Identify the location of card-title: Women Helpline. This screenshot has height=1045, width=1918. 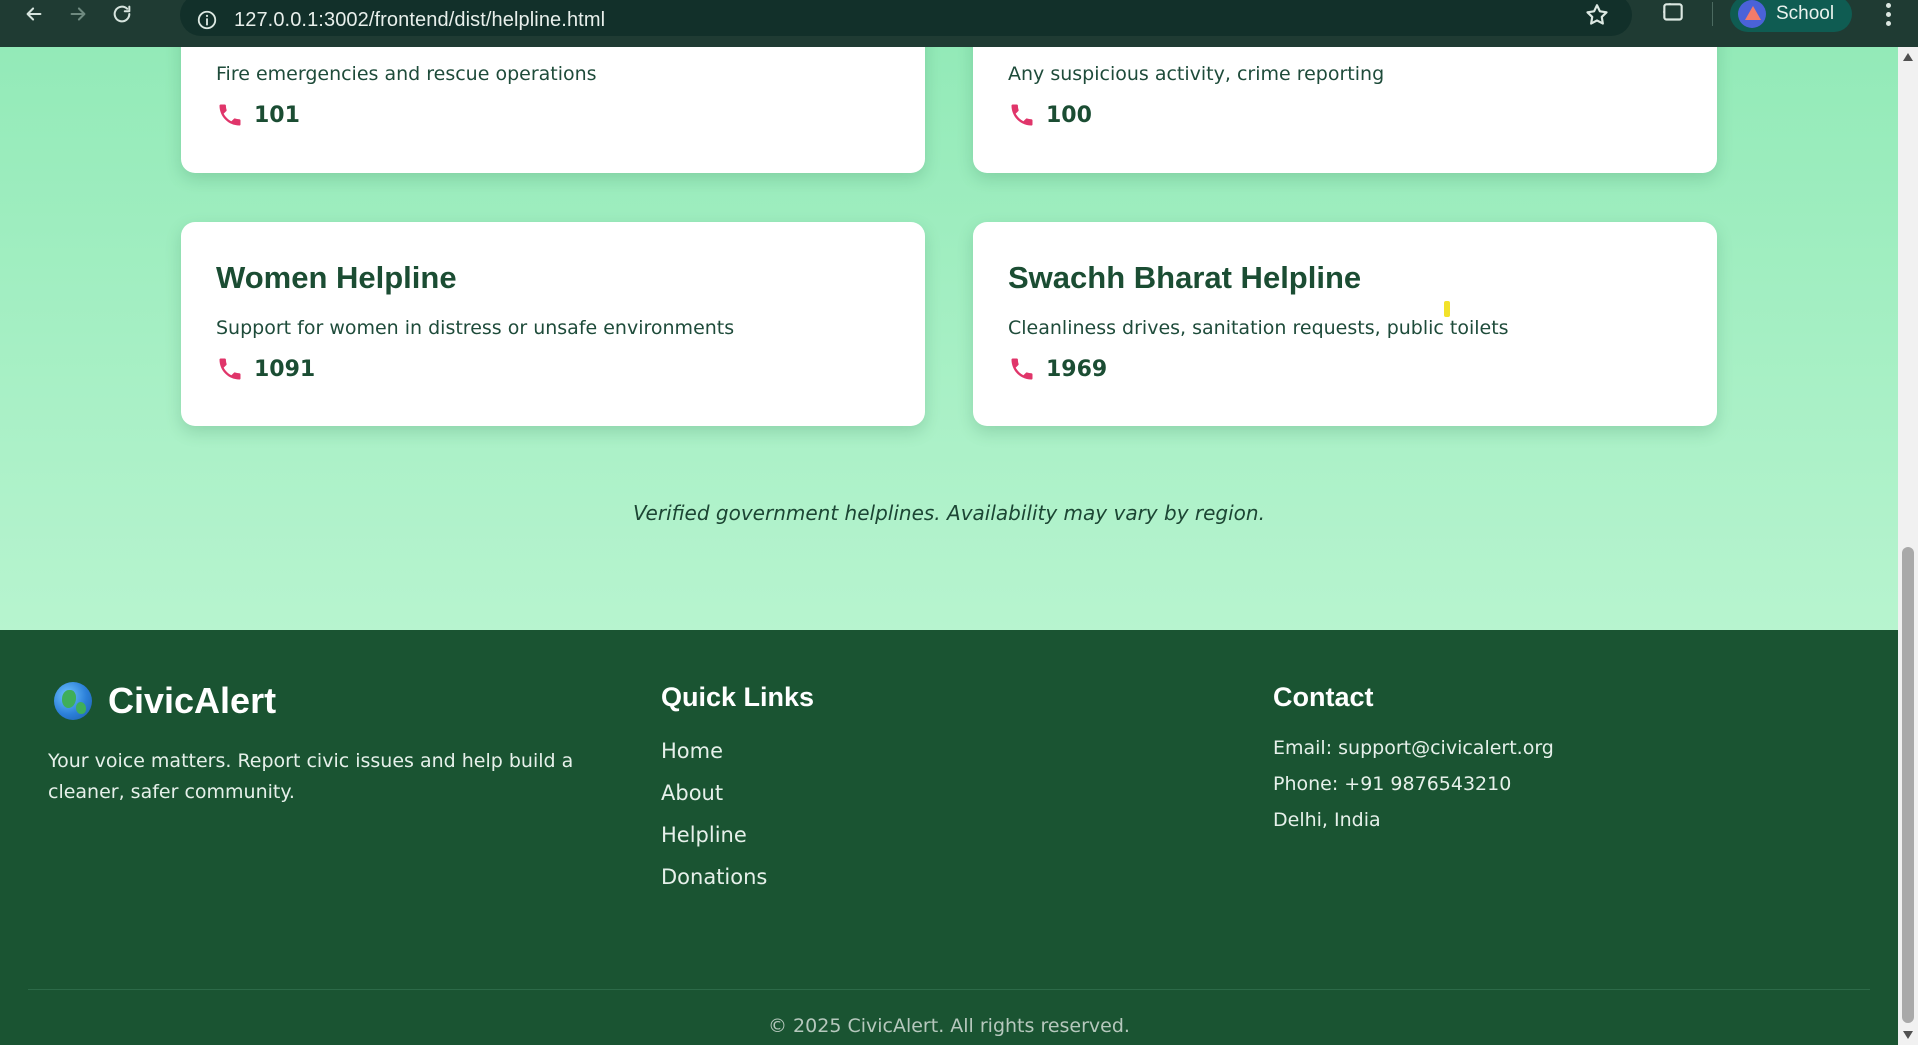
(336, 277).